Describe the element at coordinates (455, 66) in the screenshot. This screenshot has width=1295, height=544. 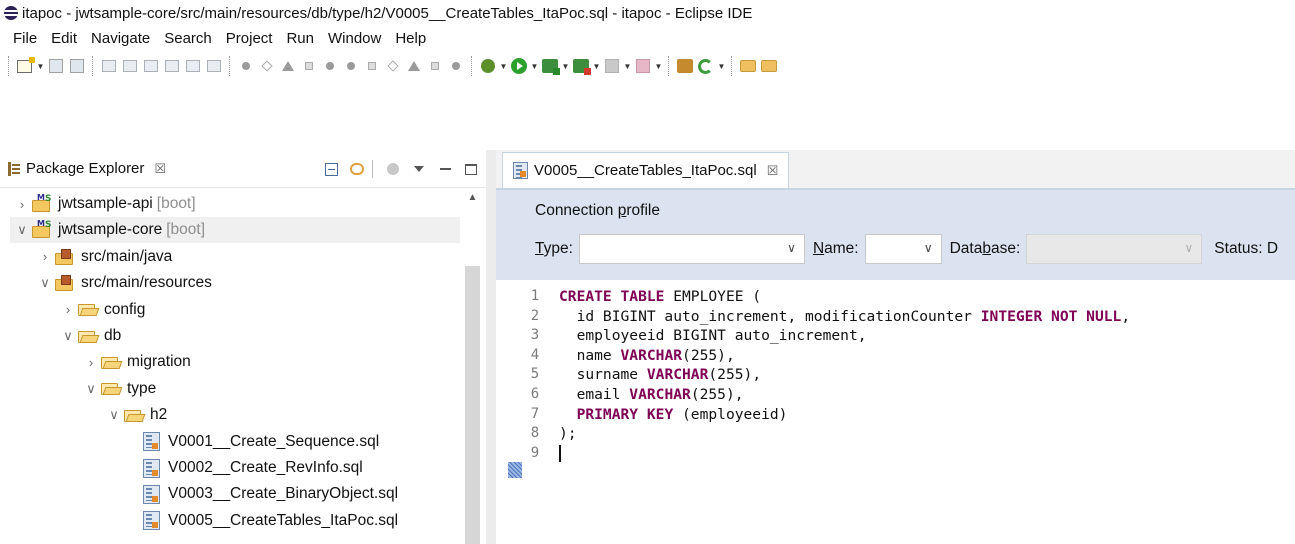
I see `shape-link2-button` at that location.